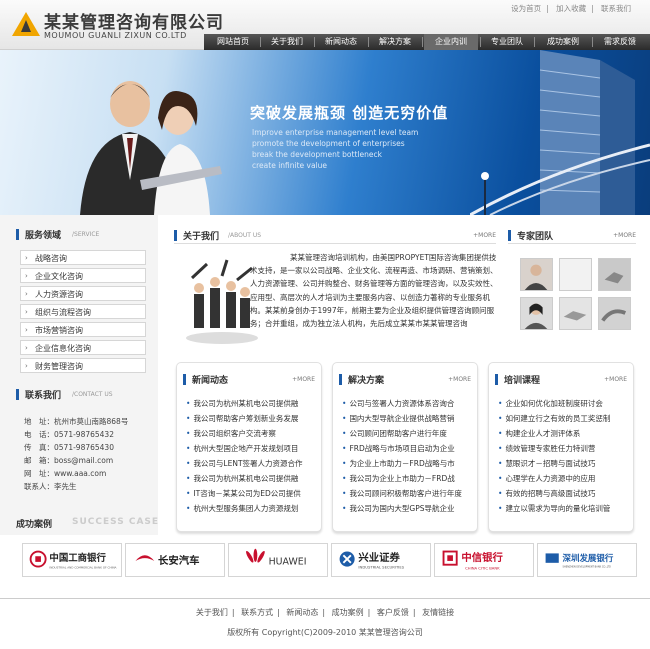 This screenshot has height=649, width=650. I want to click on training-item: • 如何建立行之有效的员工奖惩制, so click(563, 418).